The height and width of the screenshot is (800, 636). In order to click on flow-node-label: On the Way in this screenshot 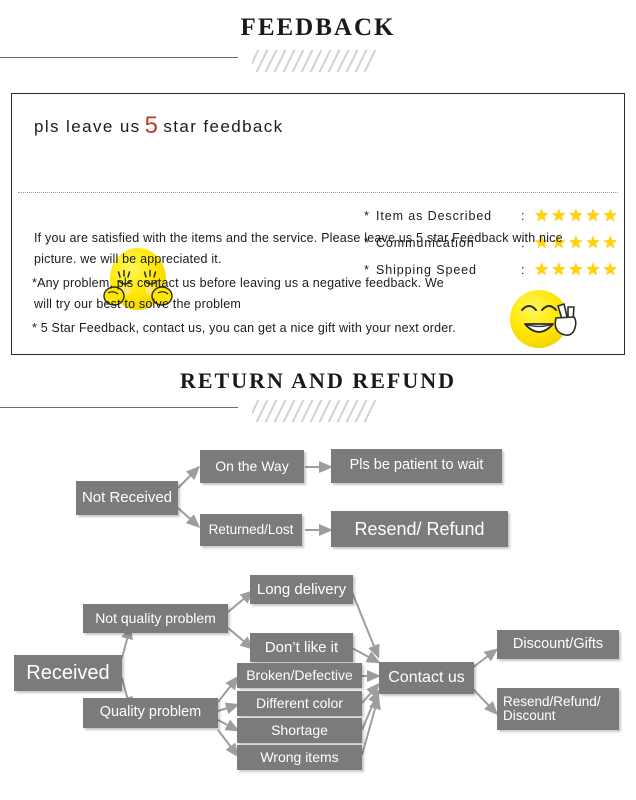, I will do `click(252, 466)`.